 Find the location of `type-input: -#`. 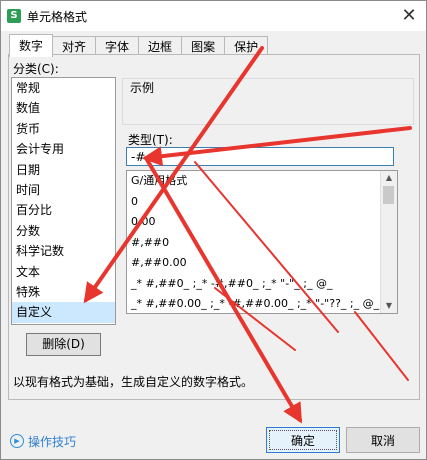

type-input: -# is located at coordinates (260, 156).